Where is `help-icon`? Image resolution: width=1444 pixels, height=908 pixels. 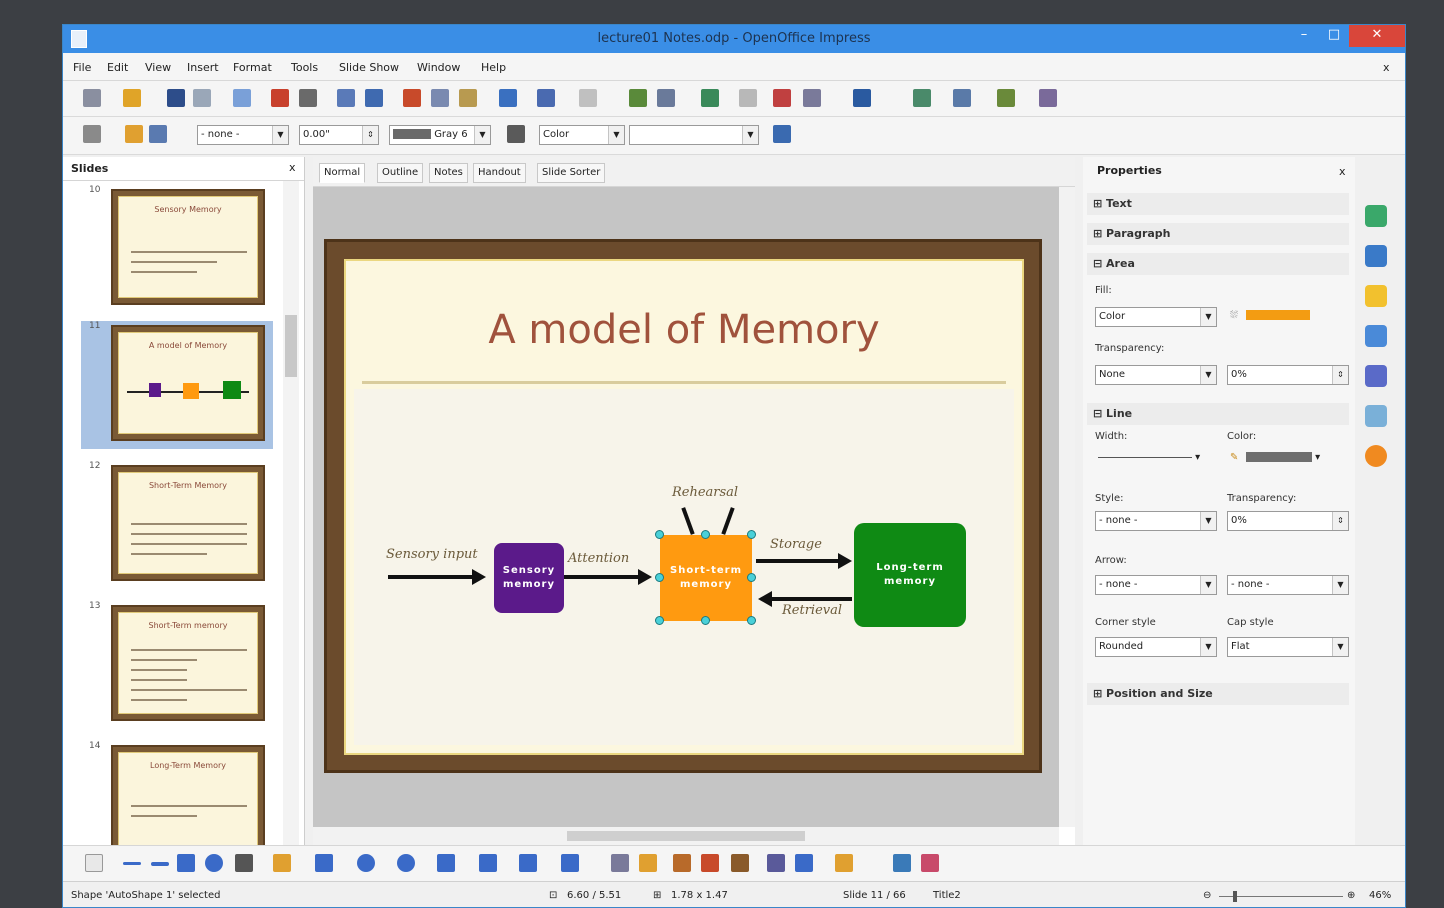
help-icon is located at coordinates (862, 98).